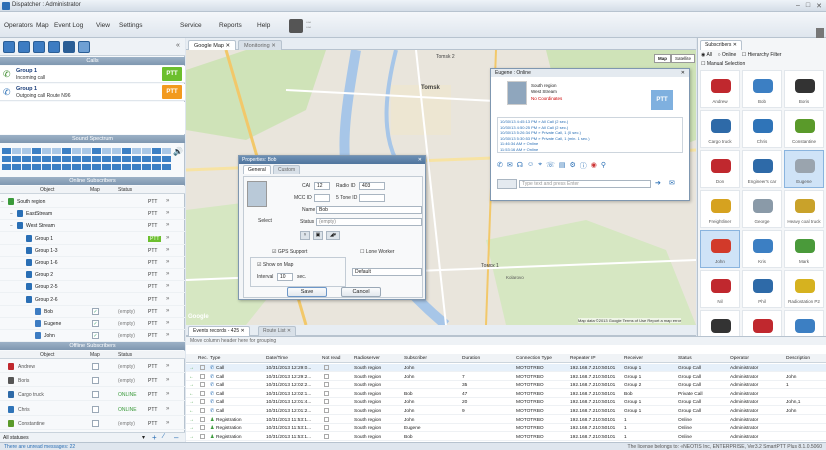 Image resolution: width=826 pixels, height=450 pixels. I want to click on map-checkbox: ✓, so click(95, 336).